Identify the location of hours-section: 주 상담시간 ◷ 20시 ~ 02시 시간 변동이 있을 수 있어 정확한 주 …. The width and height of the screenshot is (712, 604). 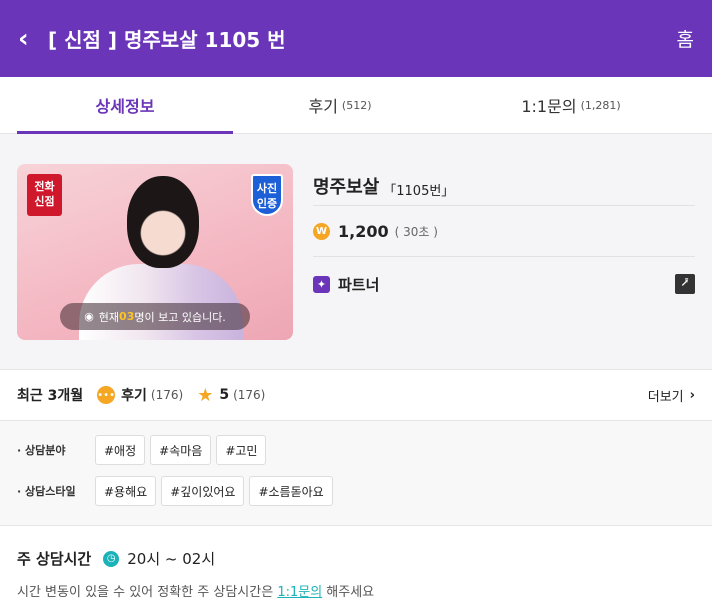
(356, 563).